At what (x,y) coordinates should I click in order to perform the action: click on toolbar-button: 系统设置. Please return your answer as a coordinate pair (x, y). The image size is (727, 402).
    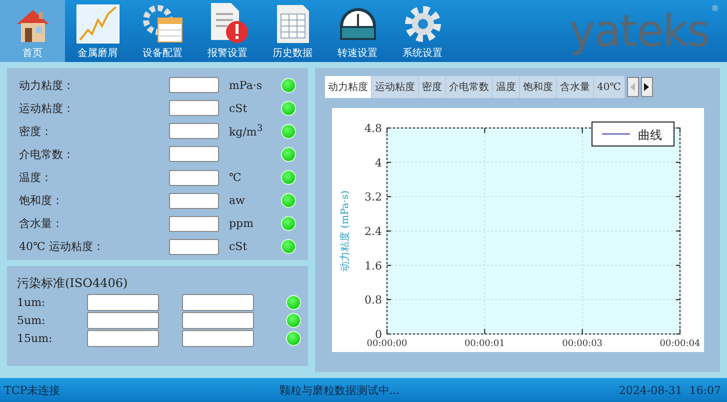
    Looking at the image, I should click on (422, 31).